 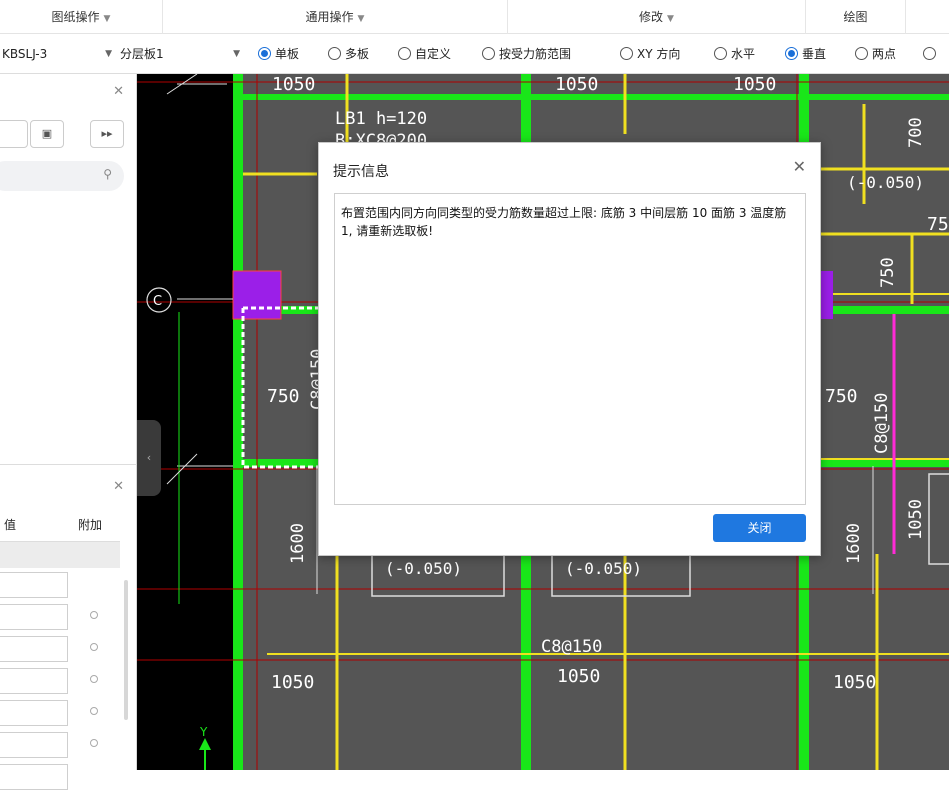 I want to click on save-icon: ▣, so click(x=47, y=133).